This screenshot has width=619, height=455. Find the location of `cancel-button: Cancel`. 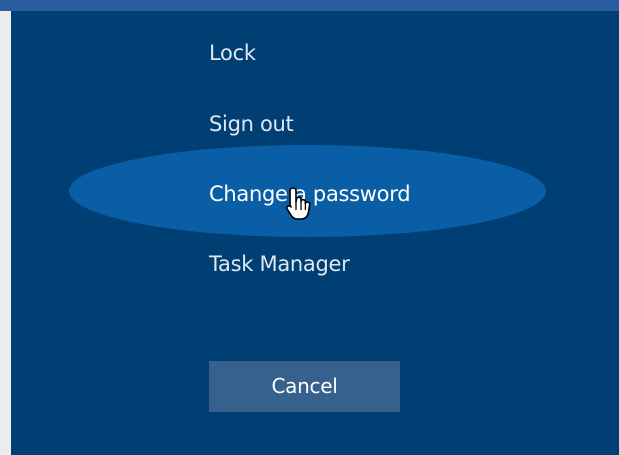

cancel-button: Cancel is located at coordinates (304, 386).